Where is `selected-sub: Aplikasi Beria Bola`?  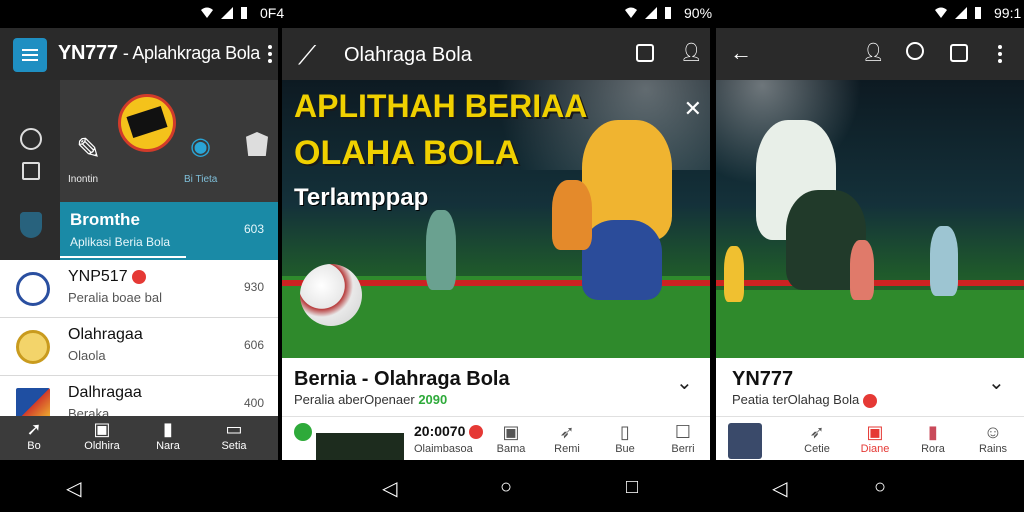 selected-sub: Aplikasi Beria Bola is located at coordinates (120, 242).